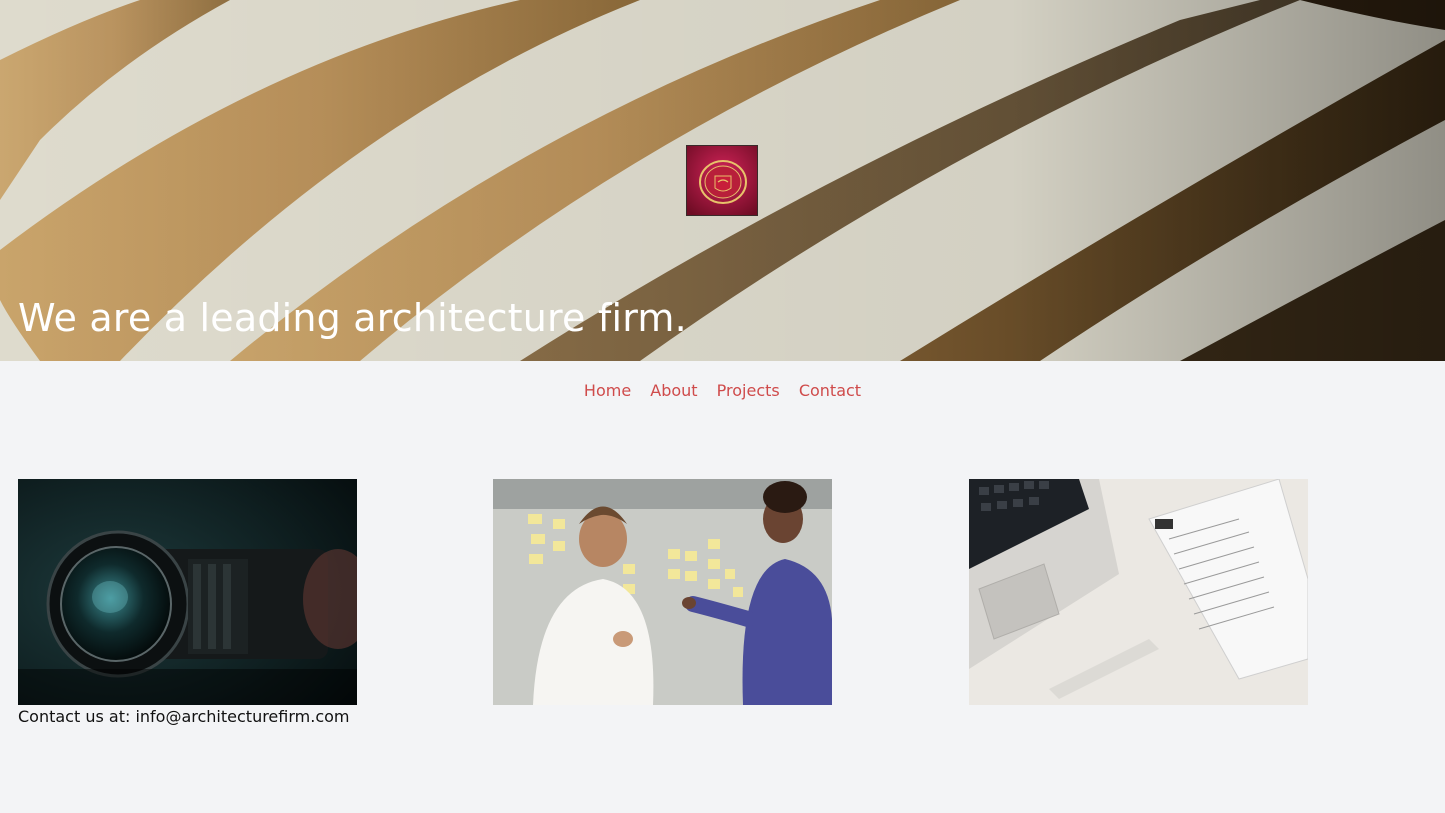  What do you see at coordinates (352, 318) in the screenshot?
I see `hero-title: We are a leading architecture firm.` at bounding box center [352, 318].